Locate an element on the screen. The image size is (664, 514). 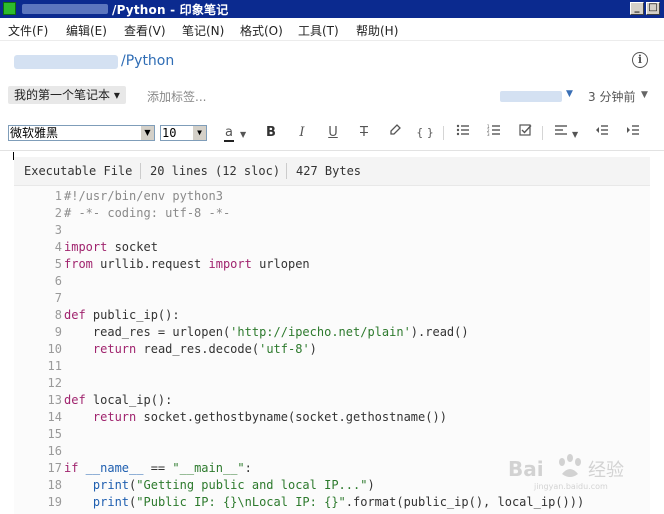
code-text: import socket is located at coordinates (111, 247).